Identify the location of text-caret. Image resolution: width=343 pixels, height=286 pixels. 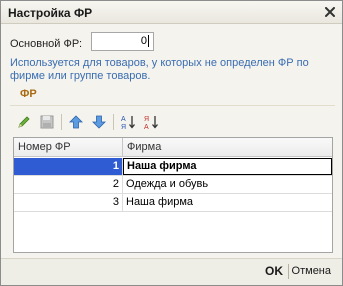
(148, 41).